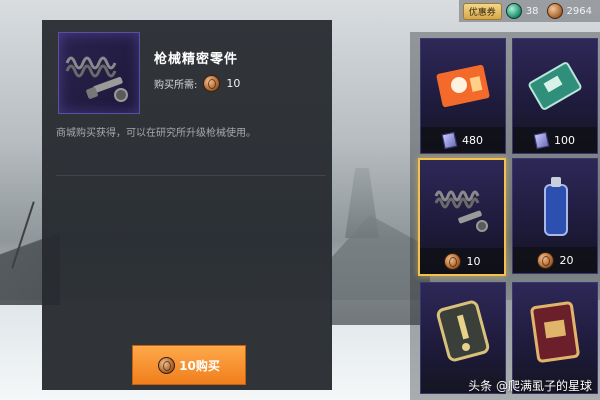 The image size is (600, 400). I want to click on exclamation-badge-icon, so click(463, 331).